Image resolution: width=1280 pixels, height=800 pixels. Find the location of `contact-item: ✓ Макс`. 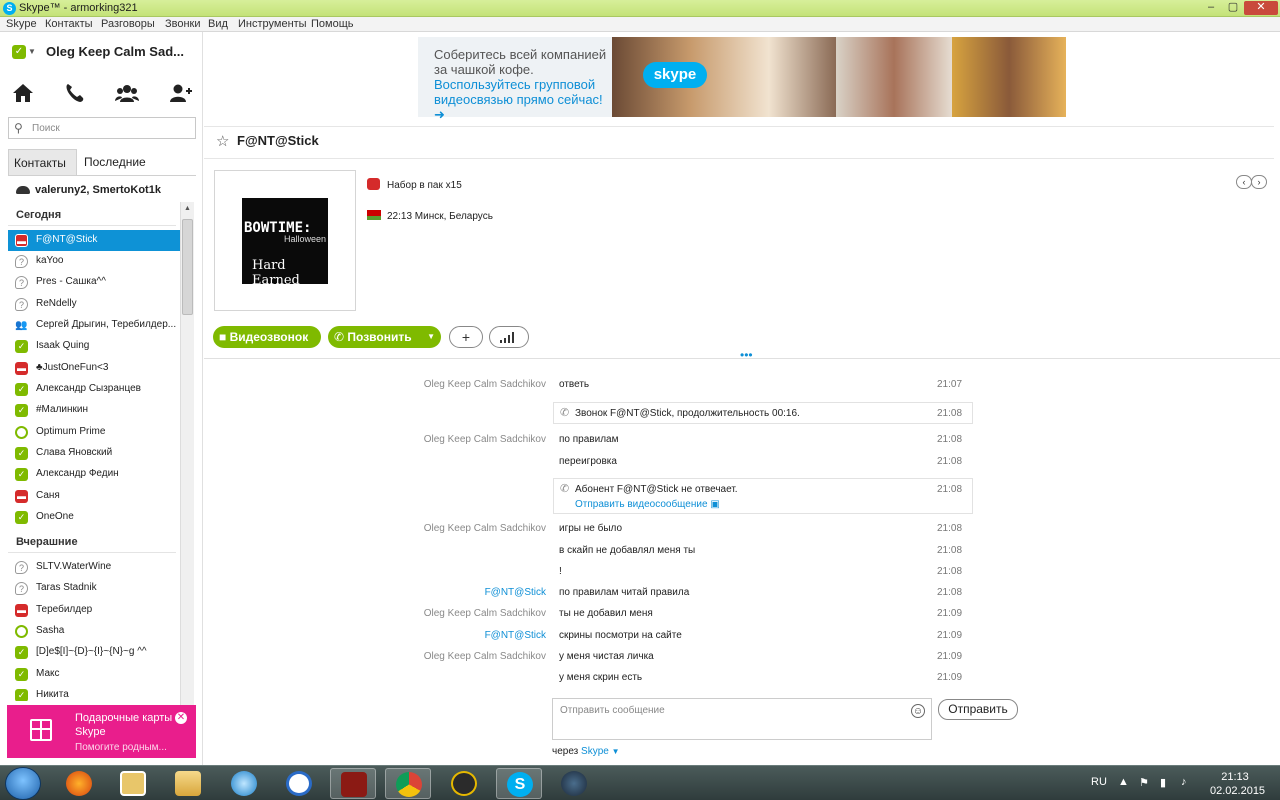

contact-item: ✓ Макс is located at coordinates (94, 674).